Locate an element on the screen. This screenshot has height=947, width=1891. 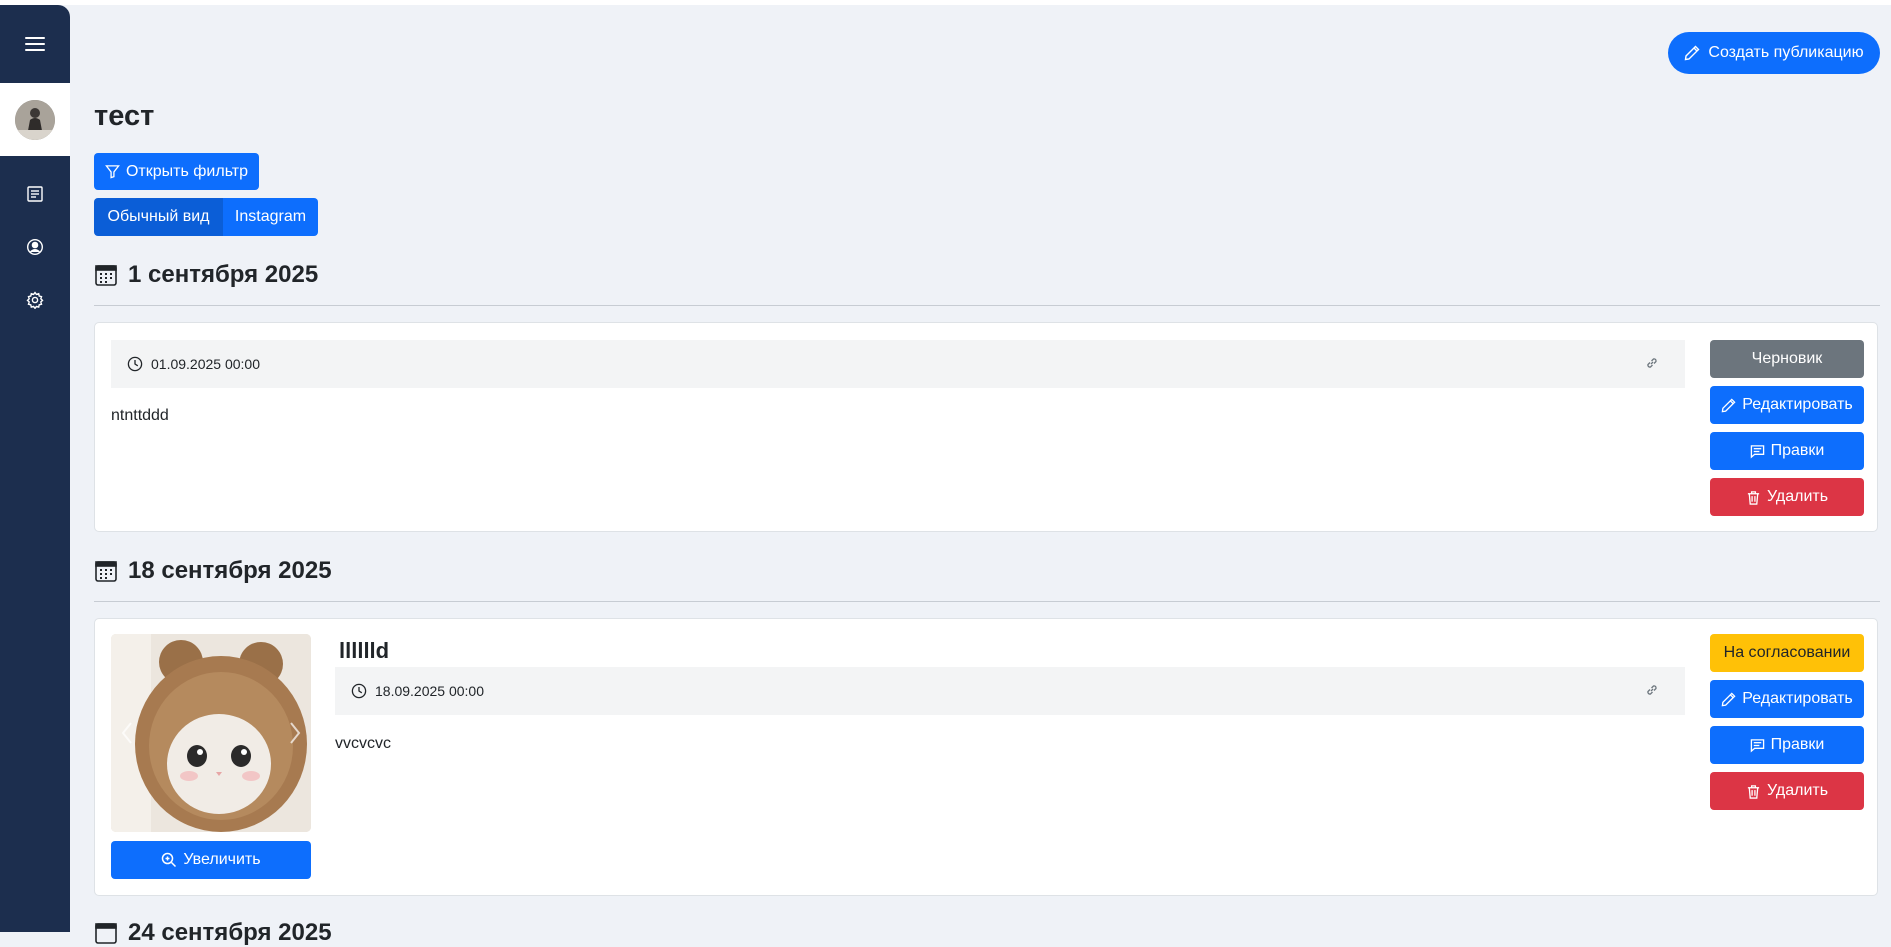
user-circle-icon is located at coordinates (35, 247).